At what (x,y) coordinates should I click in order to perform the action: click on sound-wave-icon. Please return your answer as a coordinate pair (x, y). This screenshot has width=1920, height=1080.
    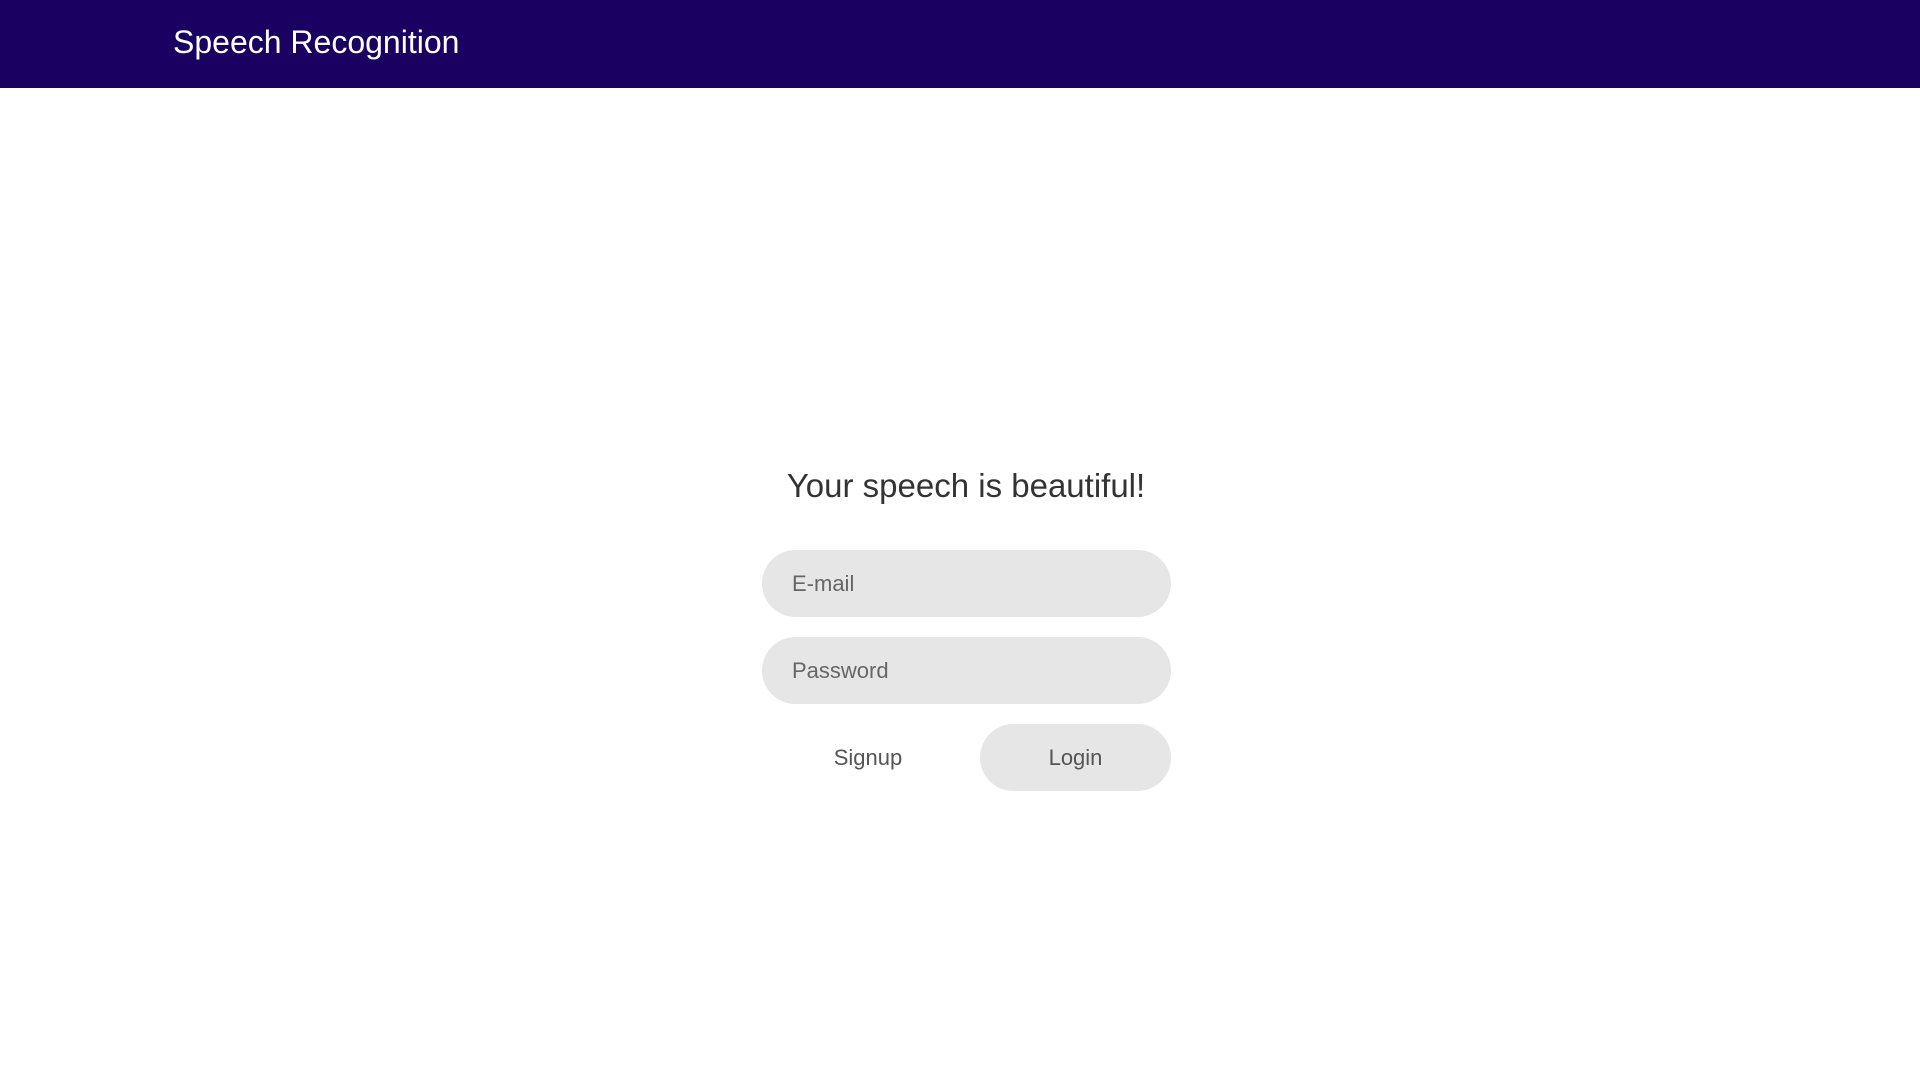
    Looking at the image, I should click on (91, 43).